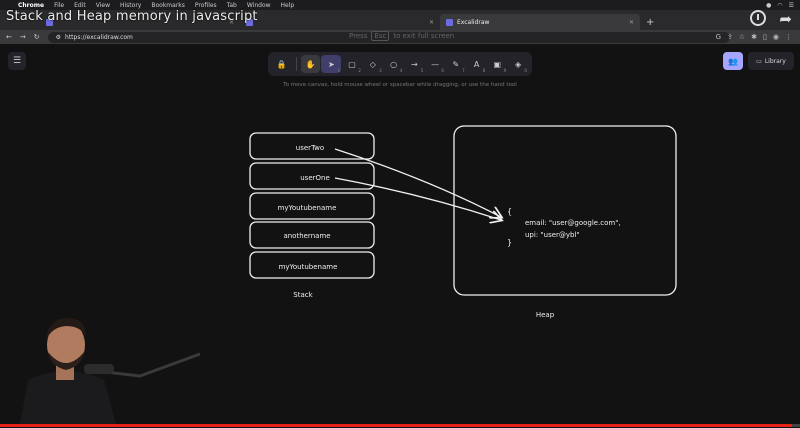 This screenshot has width=800, height=428. I want to click on stack-item-label: userOne, so click(315, 178).